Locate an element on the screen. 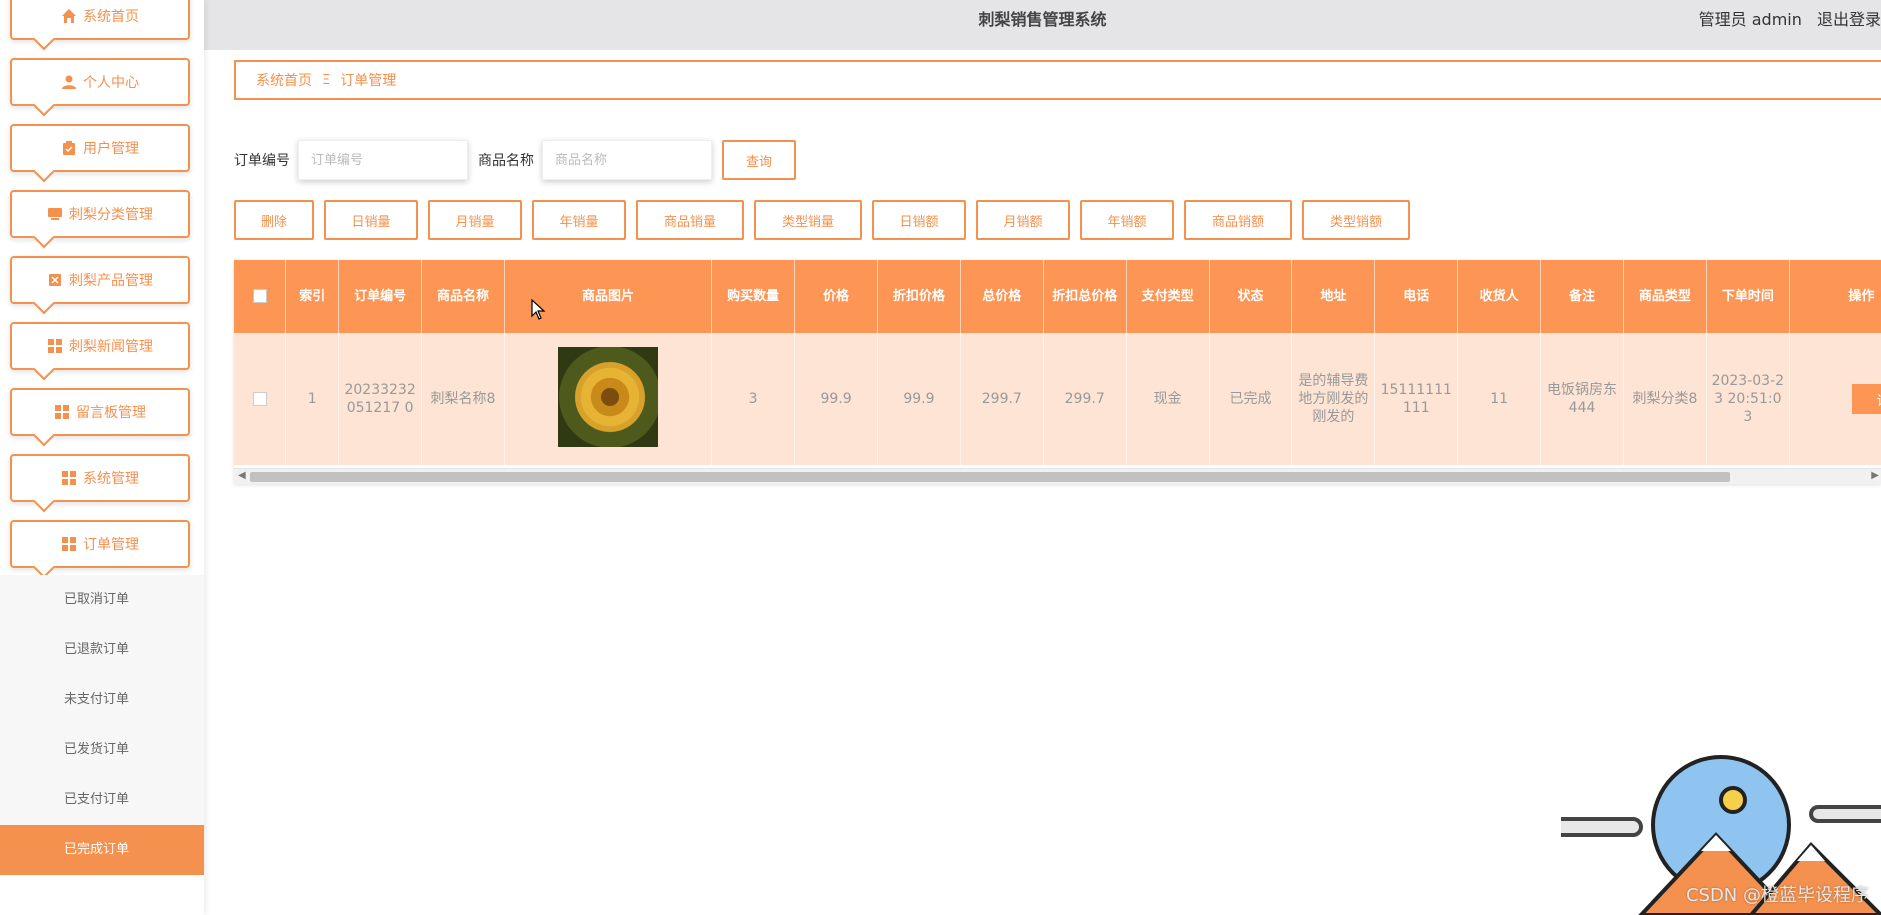  sidebar-item-products: 刺梨产品管理 is located at coordinates (100, 280).